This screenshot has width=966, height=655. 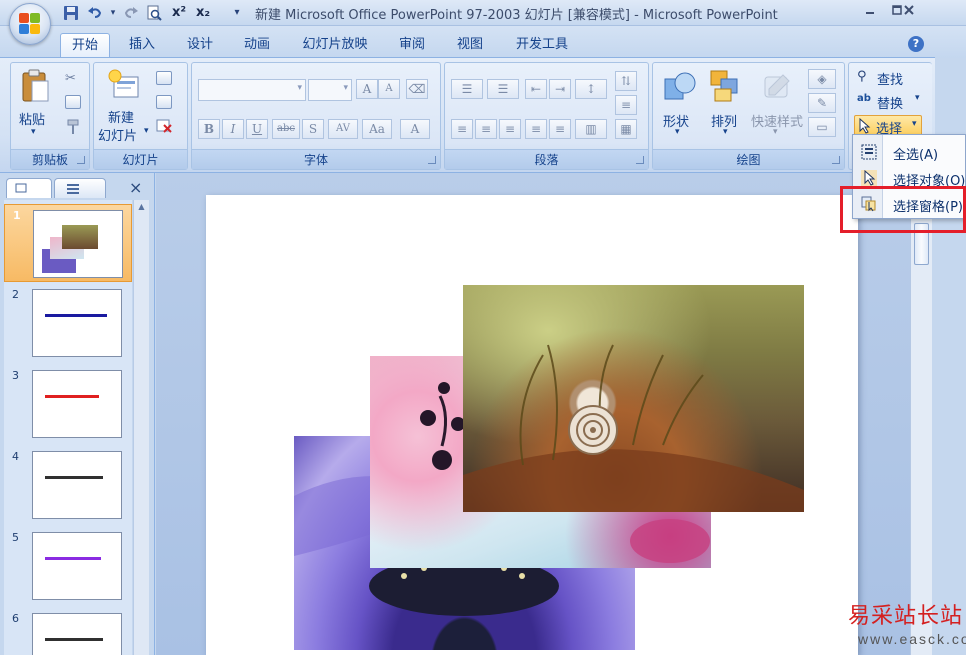 I want to click on slide-thumbnail: 6, so click(x=68, y=631).